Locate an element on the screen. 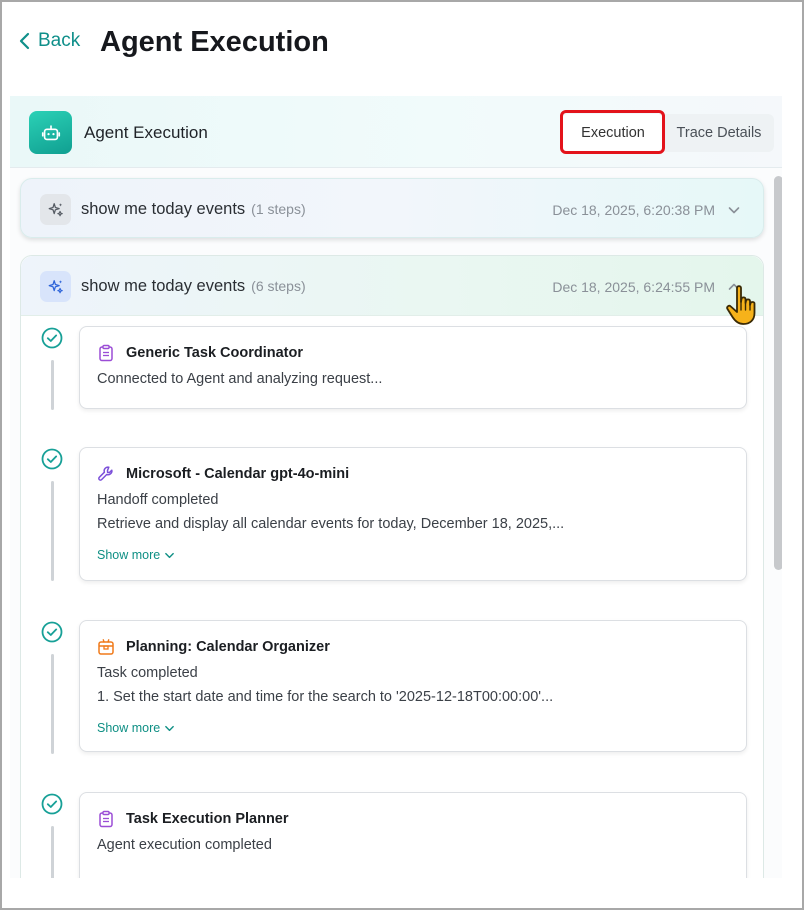 The image size is (804, 910). run-title: show me today events (6 steps) is located at coordinates (193, 286).